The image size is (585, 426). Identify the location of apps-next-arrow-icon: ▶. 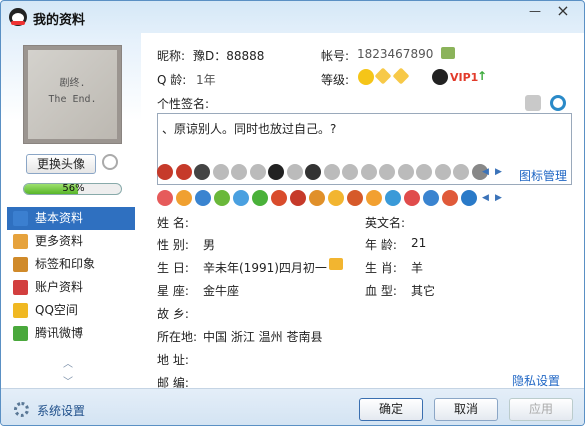
(498, 198).